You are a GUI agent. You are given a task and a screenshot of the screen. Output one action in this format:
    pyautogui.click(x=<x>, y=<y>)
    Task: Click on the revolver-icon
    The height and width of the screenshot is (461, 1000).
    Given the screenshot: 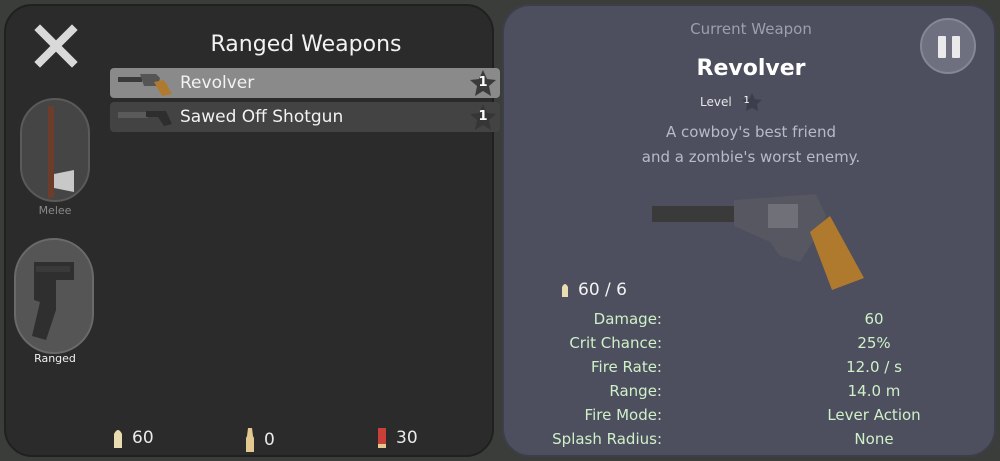 What is the action you would take?
    pyautogui.click(x=145, y=85)
    